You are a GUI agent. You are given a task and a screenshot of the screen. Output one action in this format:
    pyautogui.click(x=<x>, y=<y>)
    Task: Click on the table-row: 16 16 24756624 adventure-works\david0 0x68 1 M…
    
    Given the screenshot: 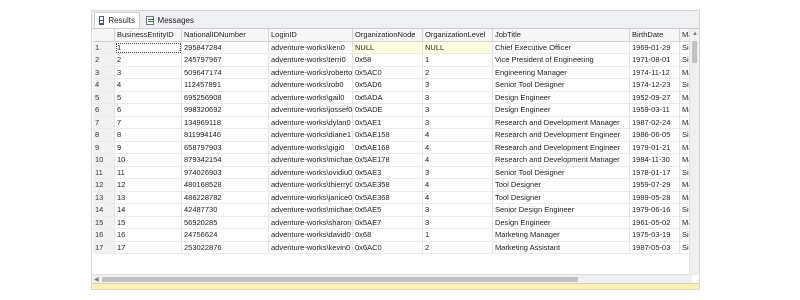 What is the action you would take?
    pyautogui.click(x=396, y=235)
    